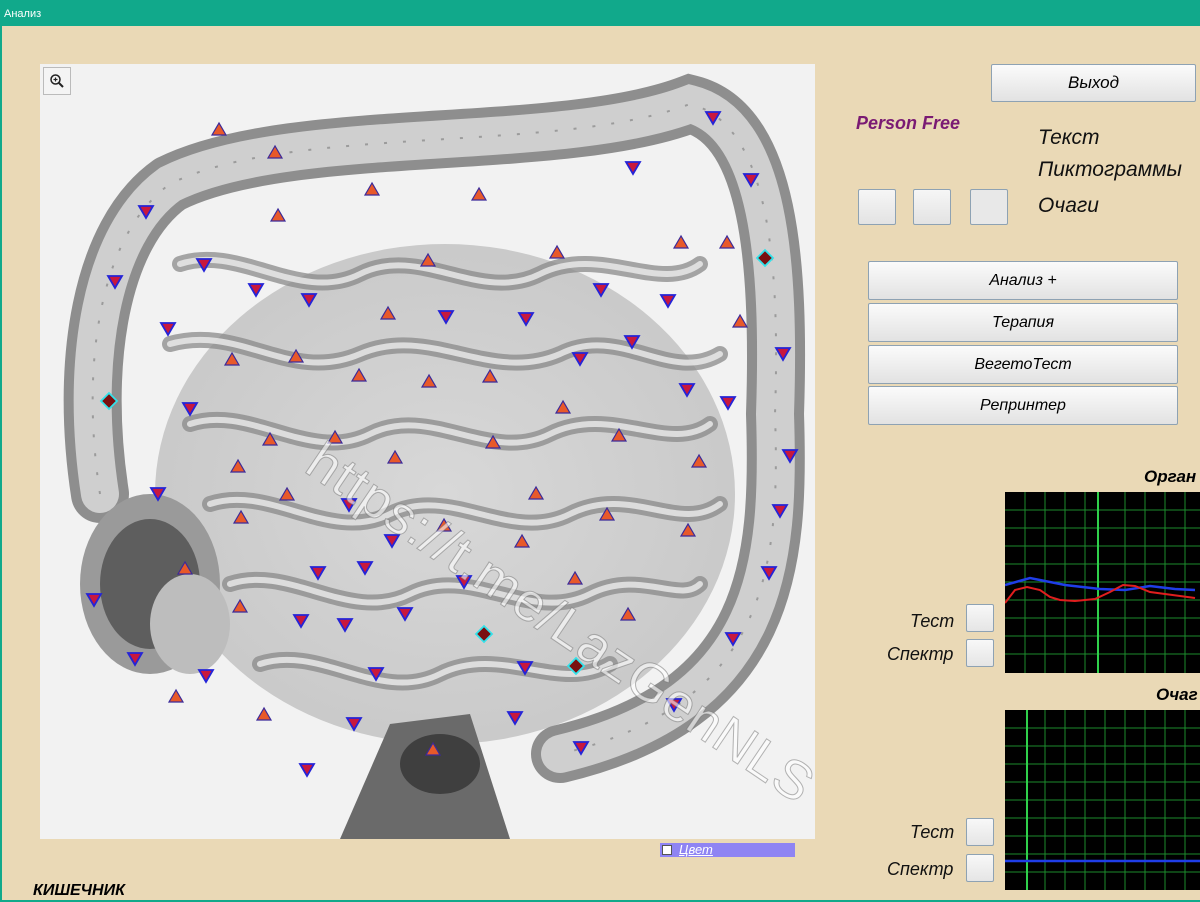  What do you see at coordinates (920, 869) in the screenshot?
I see `foci-spectrum-label: Спектр` at bounding box center [920, 869].